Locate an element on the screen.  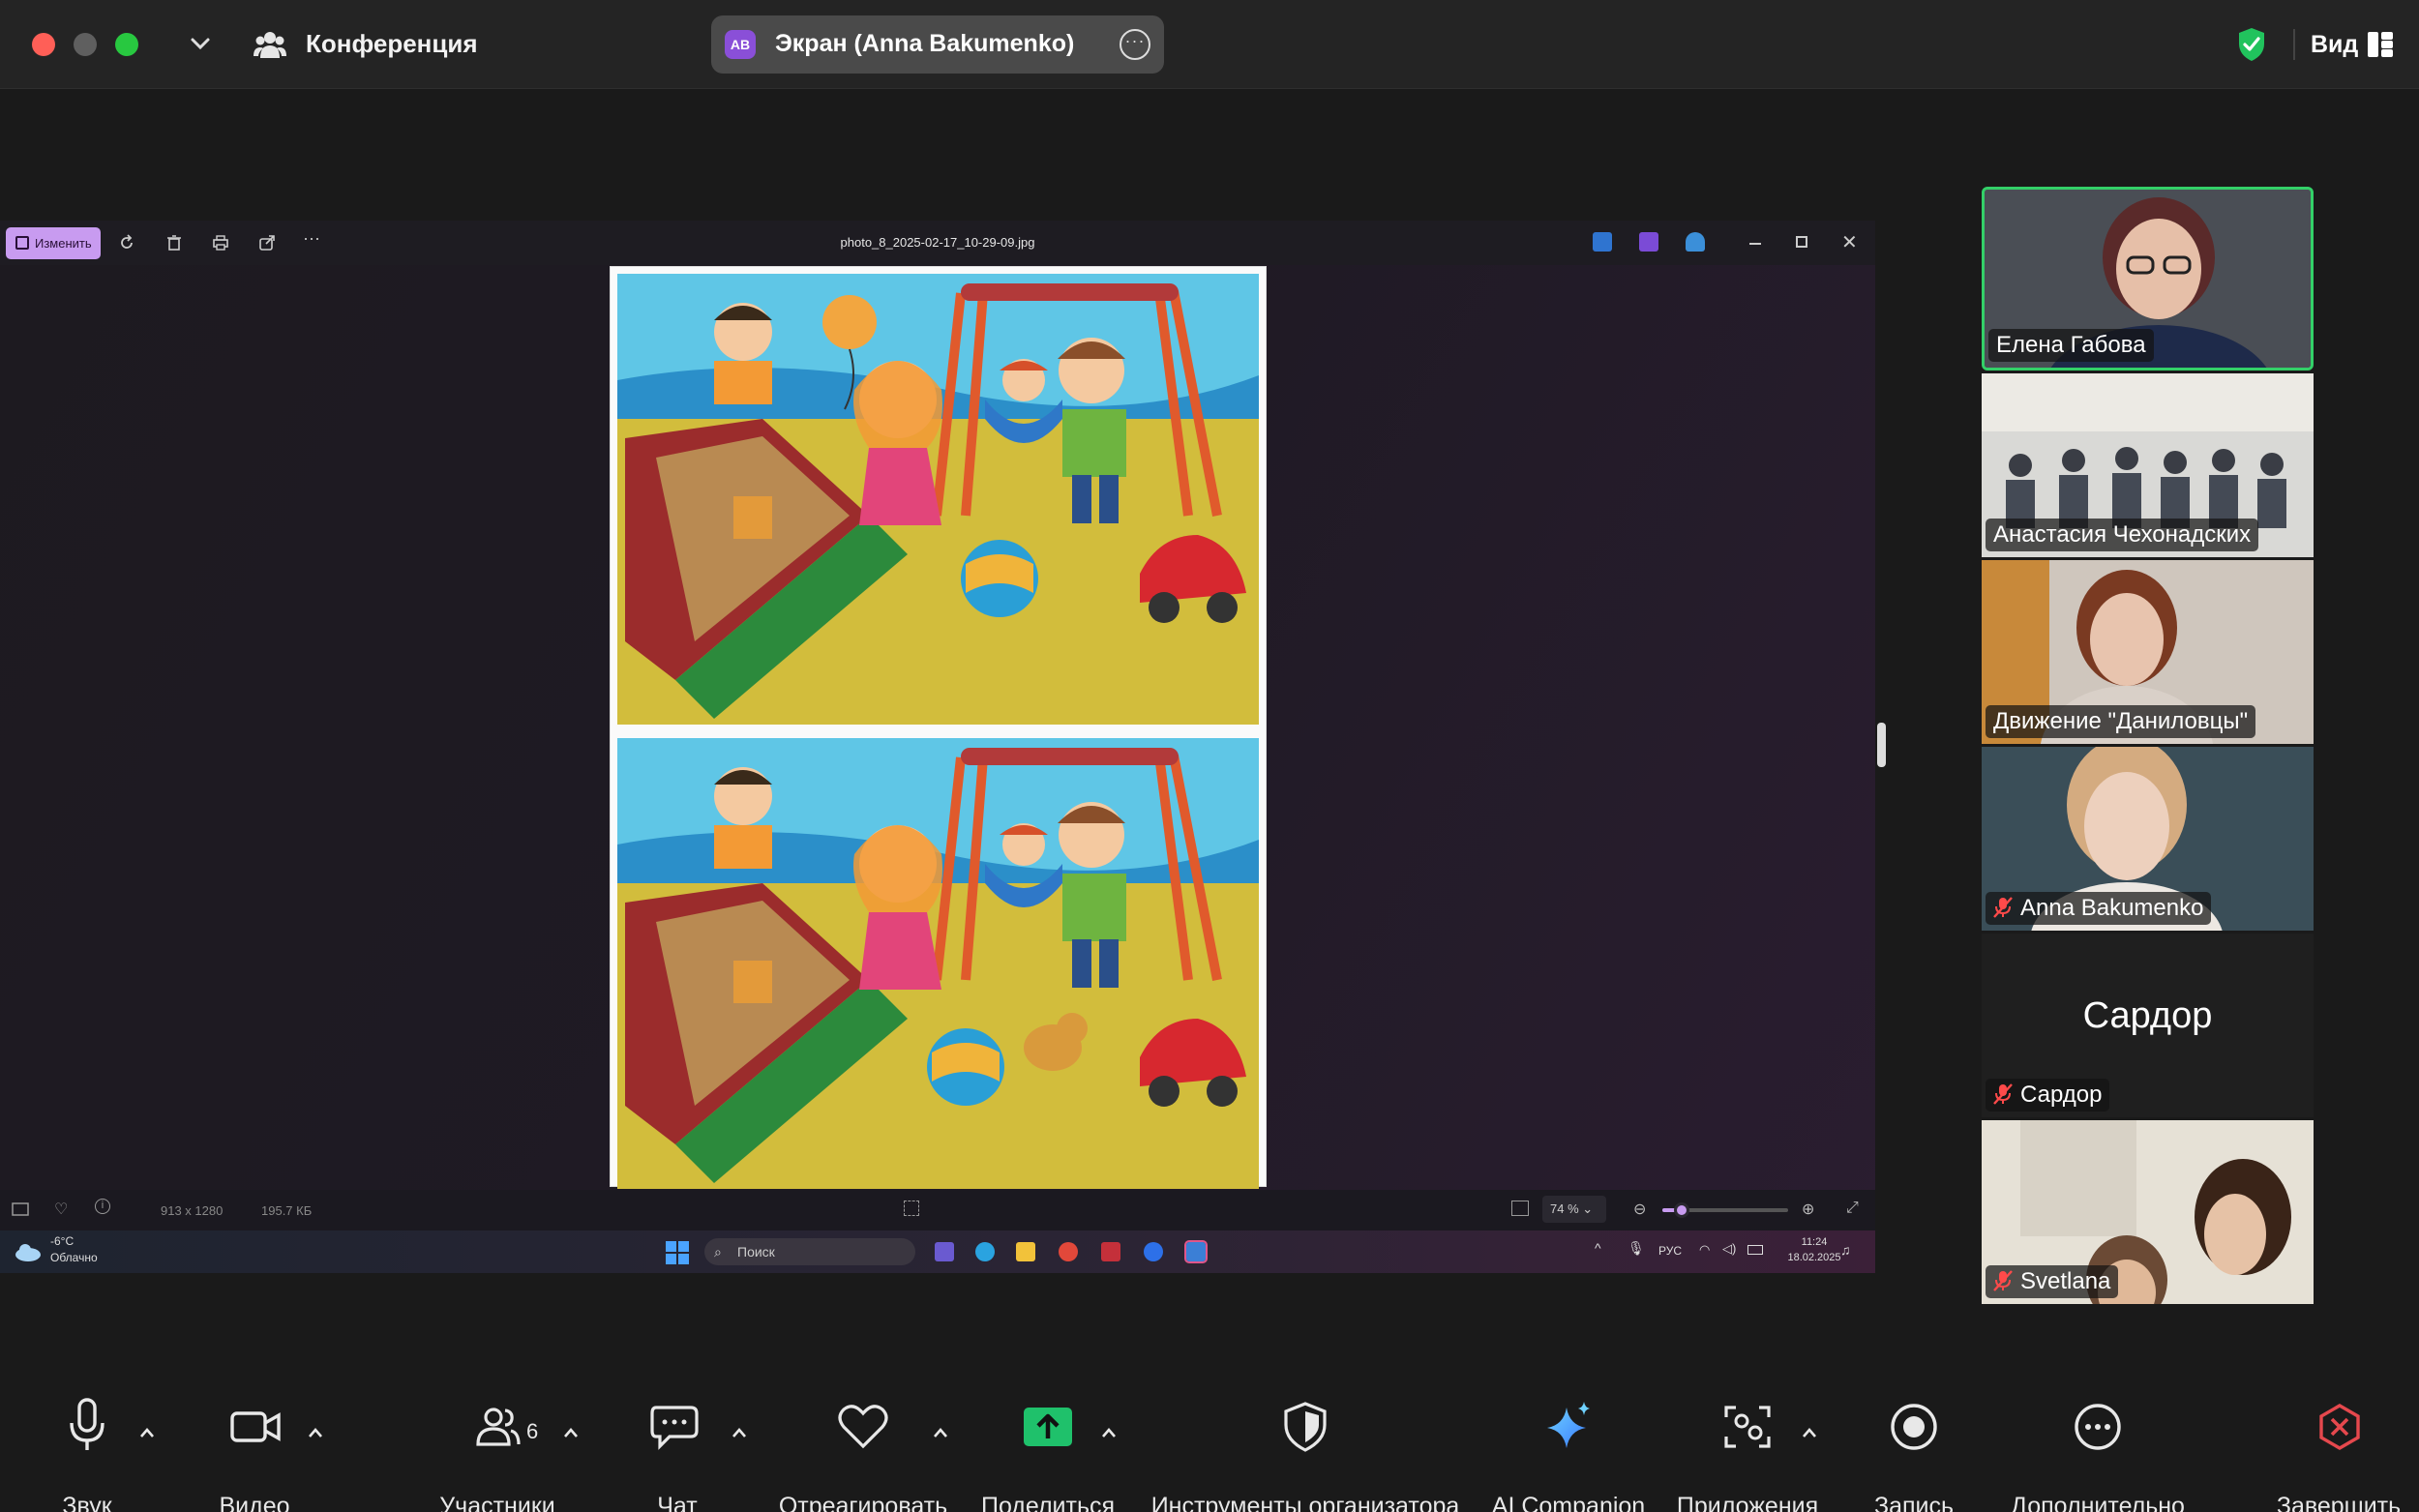
notification-bell-icon: ♫ is located at coordinates (1845, 1250).